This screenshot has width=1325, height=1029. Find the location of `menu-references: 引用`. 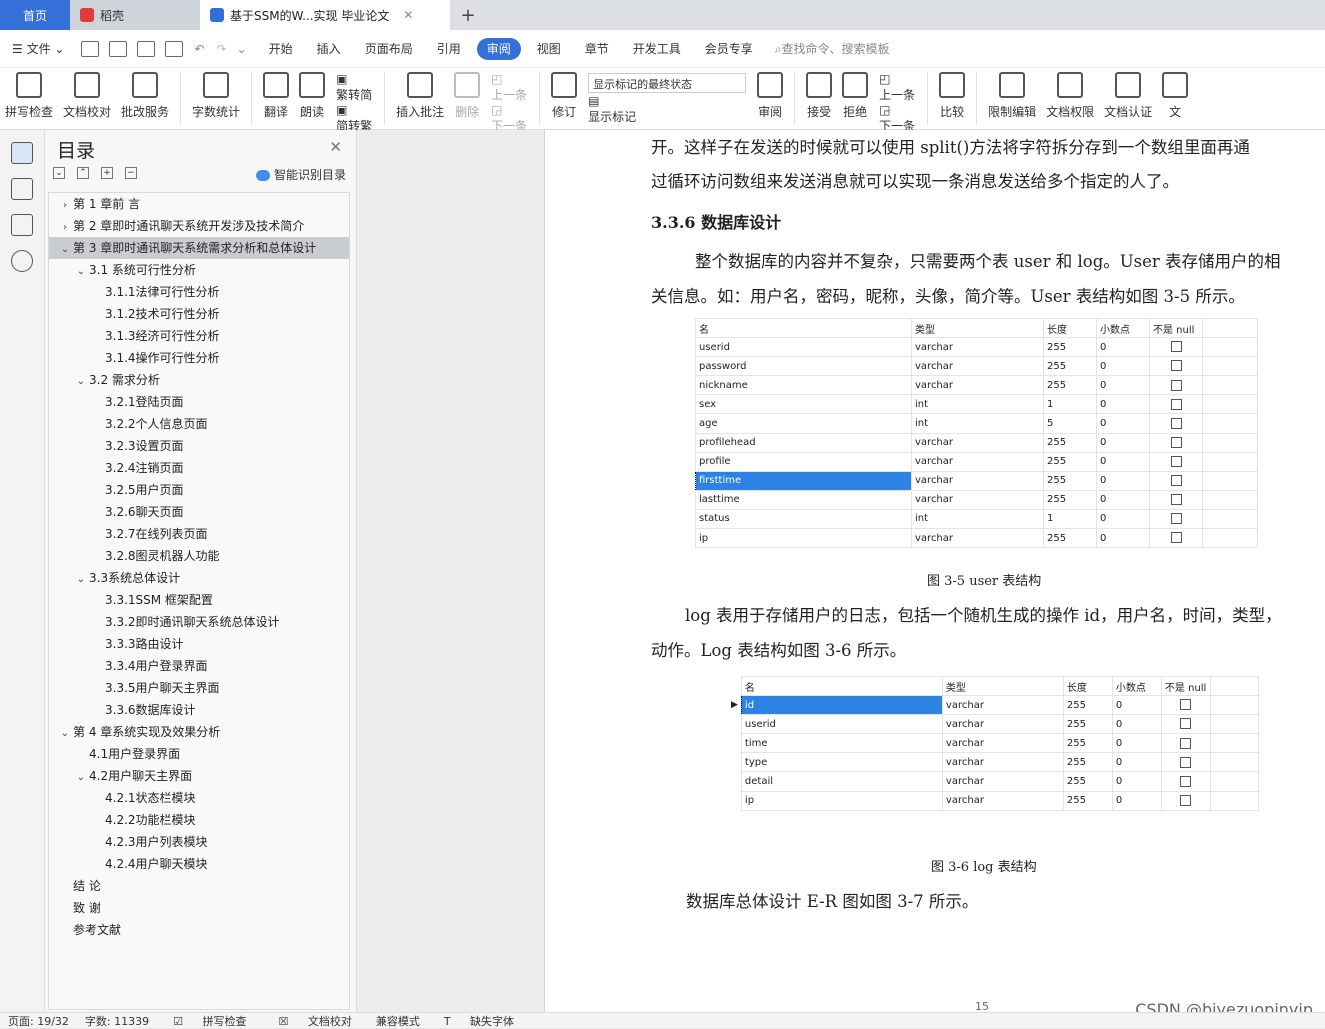

menu-references: 引用 is located at coordinates (449, 49).